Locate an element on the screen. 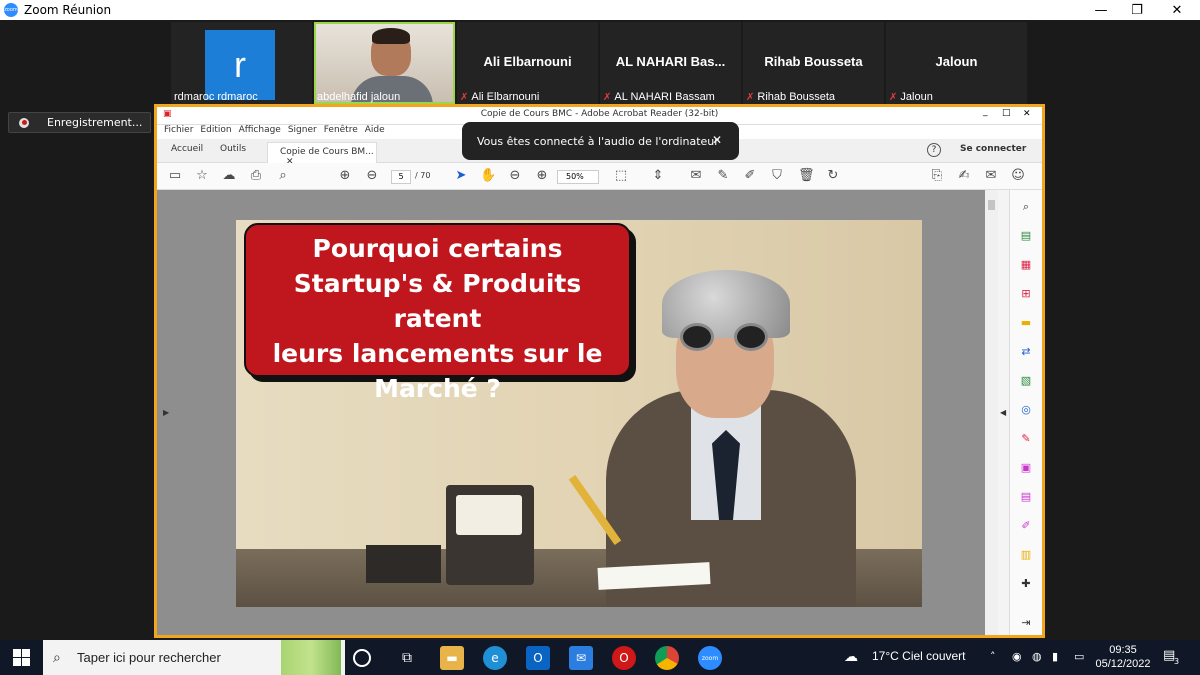 The height and width of the screenshot is (675, 1200). page-total: / 70 is located at coordinates (423, 175).